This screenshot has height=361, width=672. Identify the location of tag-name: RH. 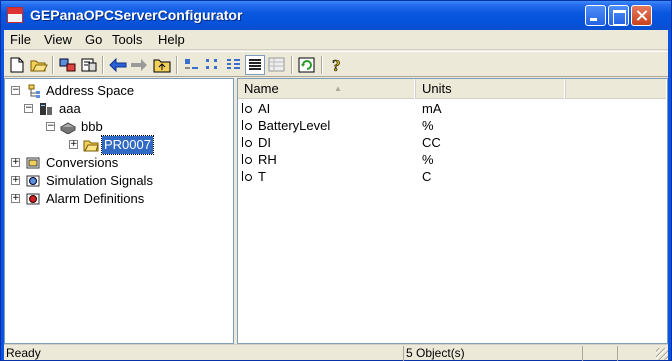
(267, 159).